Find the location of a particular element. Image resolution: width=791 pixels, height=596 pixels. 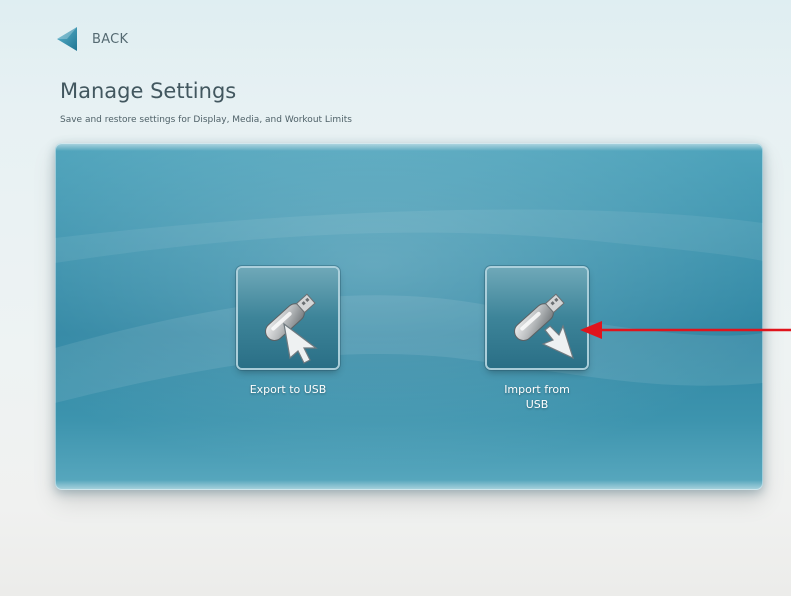

export-tile is located at coordinates (288, 318).